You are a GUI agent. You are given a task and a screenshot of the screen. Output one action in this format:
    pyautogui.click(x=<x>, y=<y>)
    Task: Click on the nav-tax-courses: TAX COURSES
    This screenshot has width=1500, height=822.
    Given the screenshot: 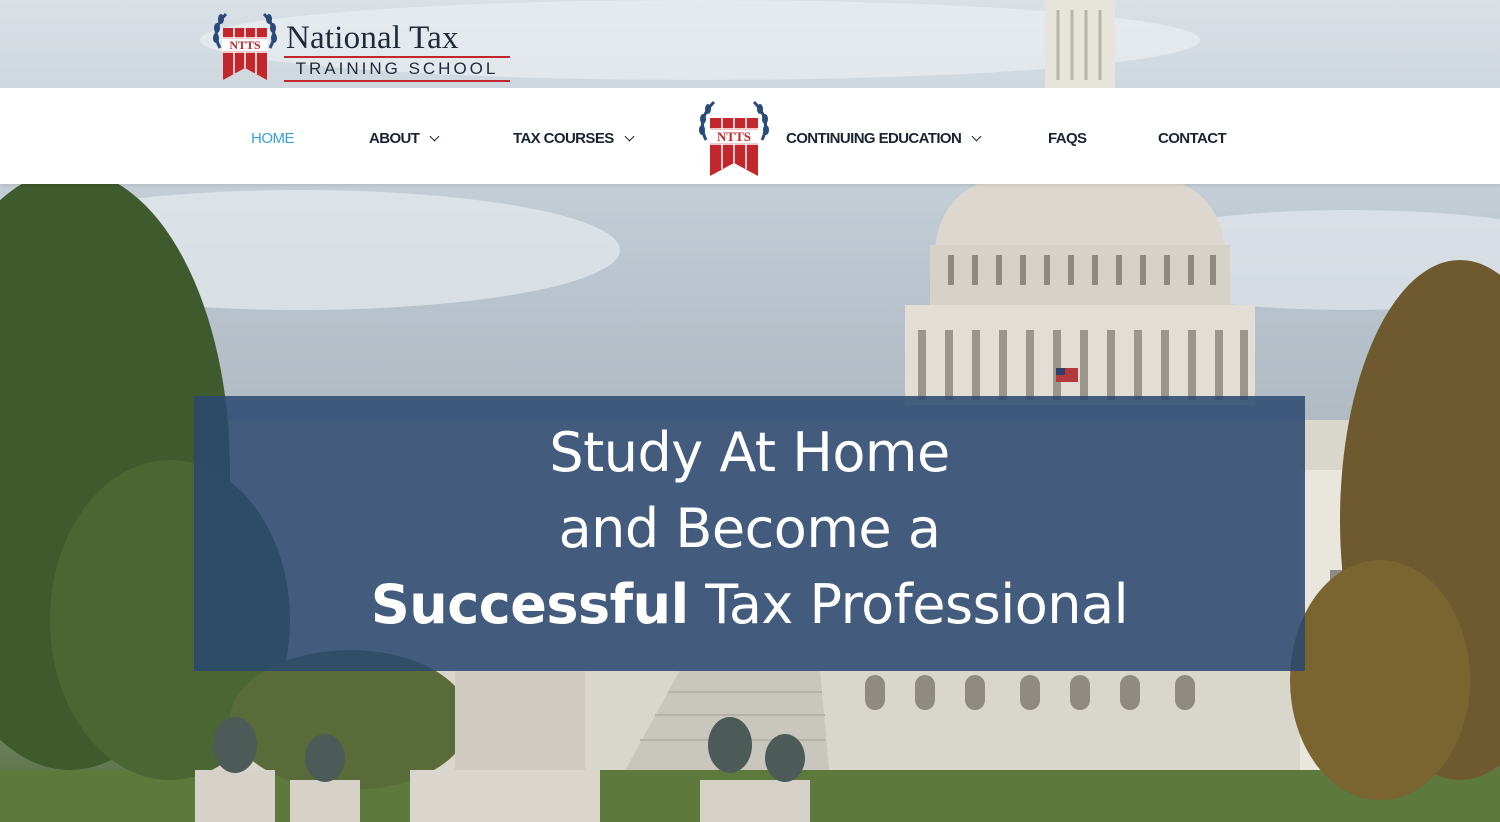 What is the action you would take?
    pyautogui.click(x=574, y=136)
    